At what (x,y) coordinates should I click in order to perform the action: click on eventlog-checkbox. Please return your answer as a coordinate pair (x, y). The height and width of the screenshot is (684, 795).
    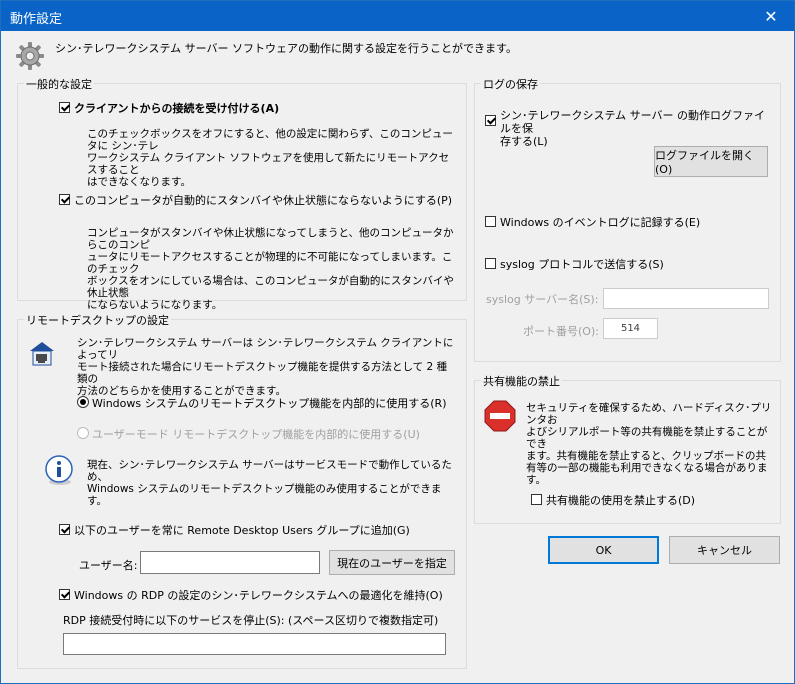
    Looking at the image, I should click on (490, 221).